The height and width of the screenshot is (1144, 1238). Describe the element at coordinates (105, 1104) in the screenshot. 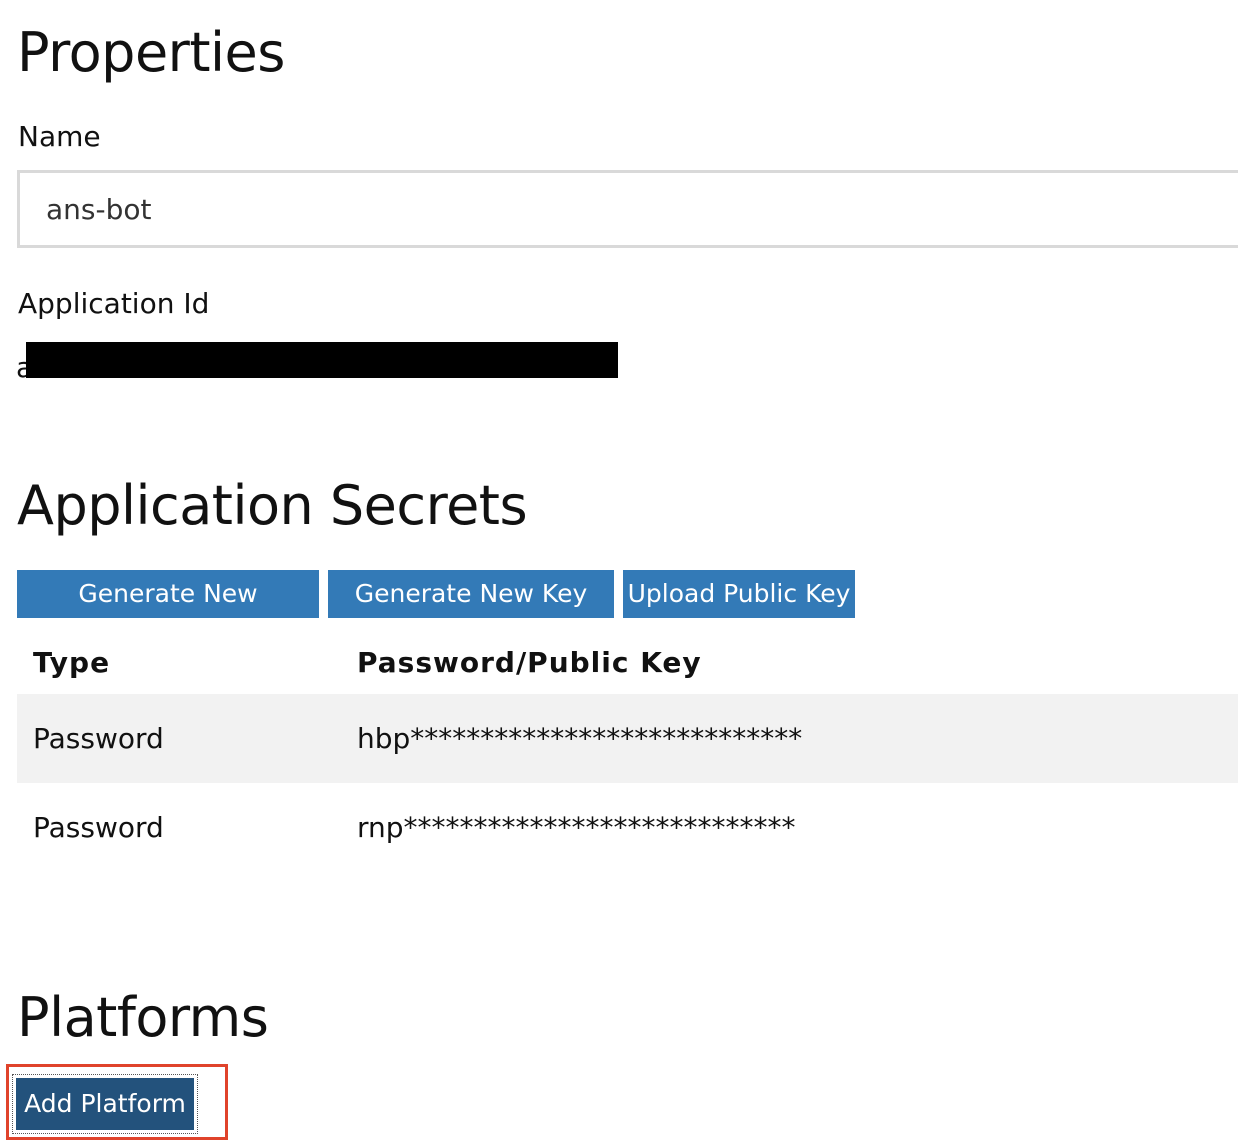

I see `add-platform-button: Add Platform` at that location.